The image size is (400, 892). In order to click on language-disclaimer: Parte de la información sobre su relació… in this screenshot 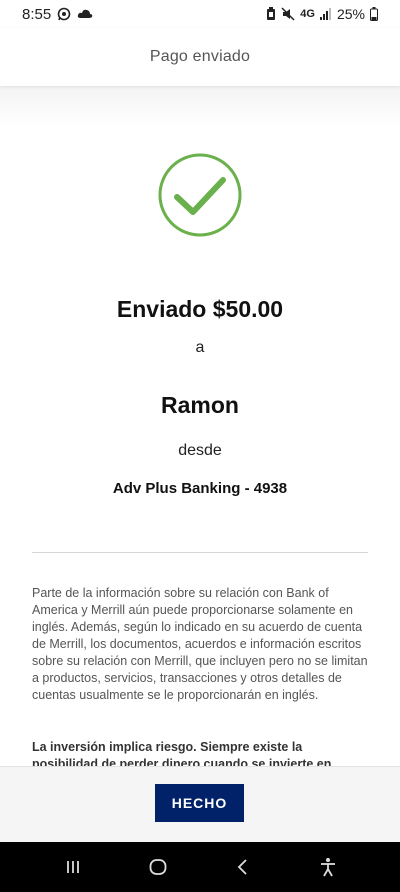, I will do `click(200, 644)`.